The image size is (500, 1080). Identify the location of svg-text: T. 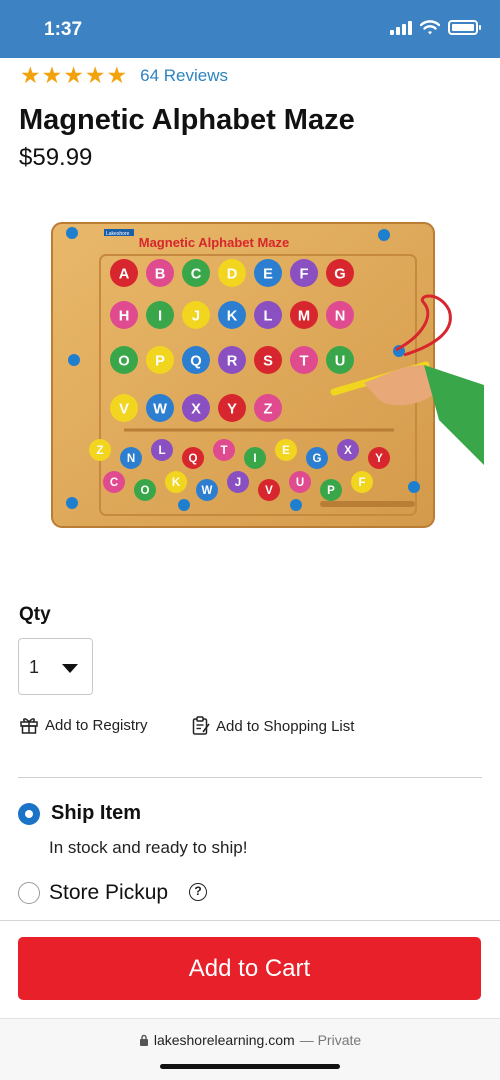
(304, 361).